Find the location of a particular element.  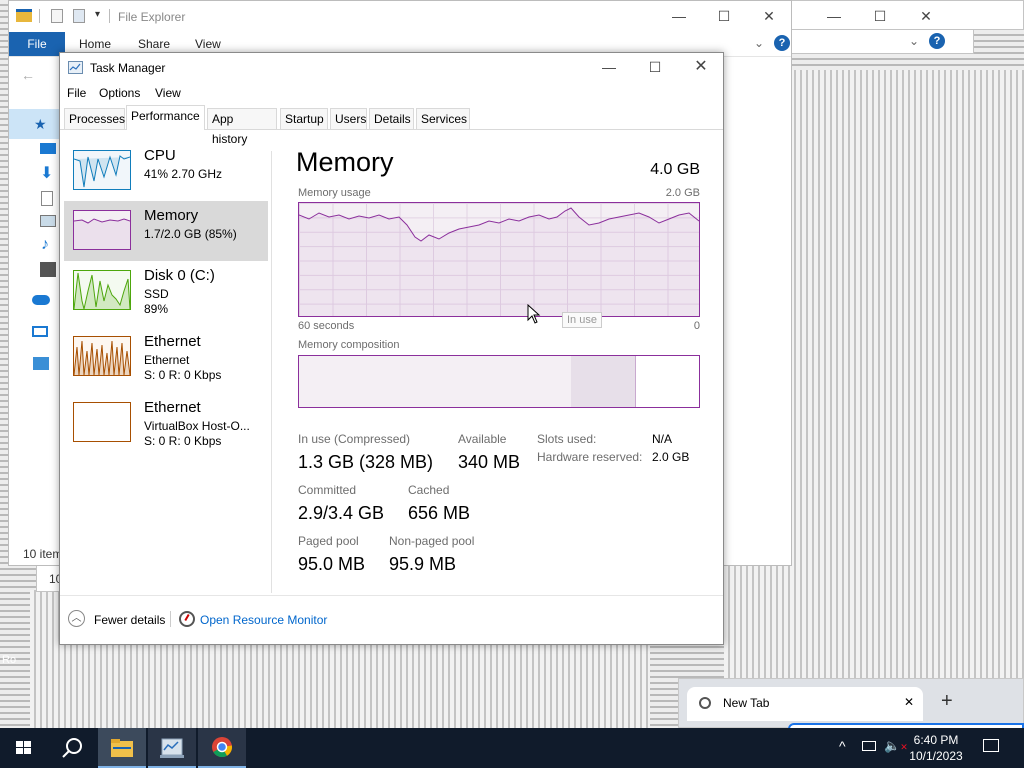

pictures-icon is located at coordinates (48, 221).